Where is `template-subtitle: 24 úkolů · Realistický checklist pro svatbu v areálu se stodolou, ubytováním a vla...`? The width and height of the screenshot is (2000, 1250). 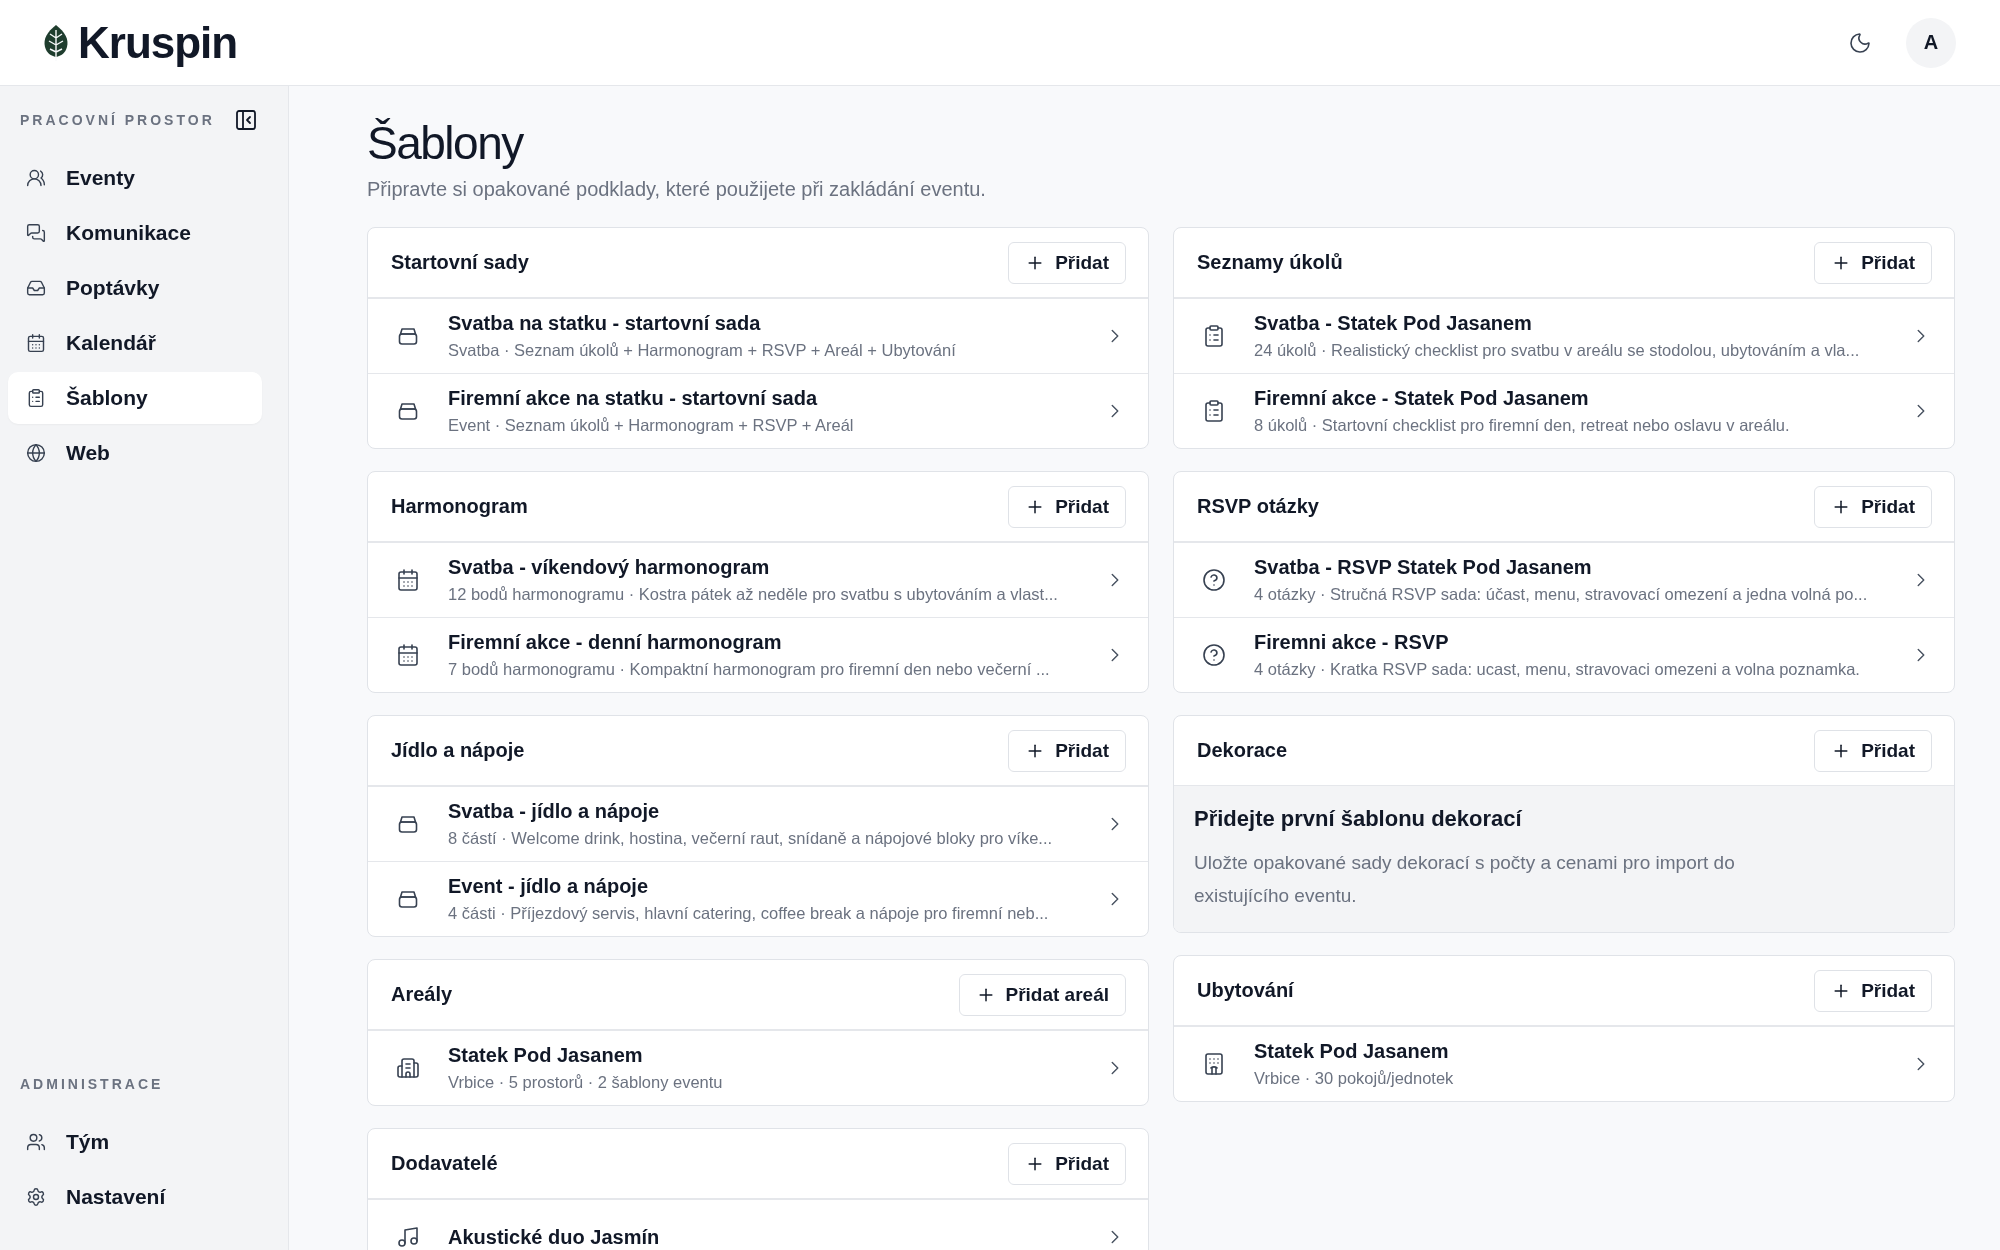
template-subtitle: 24 úkolů · Realistický checklist pro svatbu v areálu se stodolou, ubytováním a vla... is located at coordinates (1557, 350).